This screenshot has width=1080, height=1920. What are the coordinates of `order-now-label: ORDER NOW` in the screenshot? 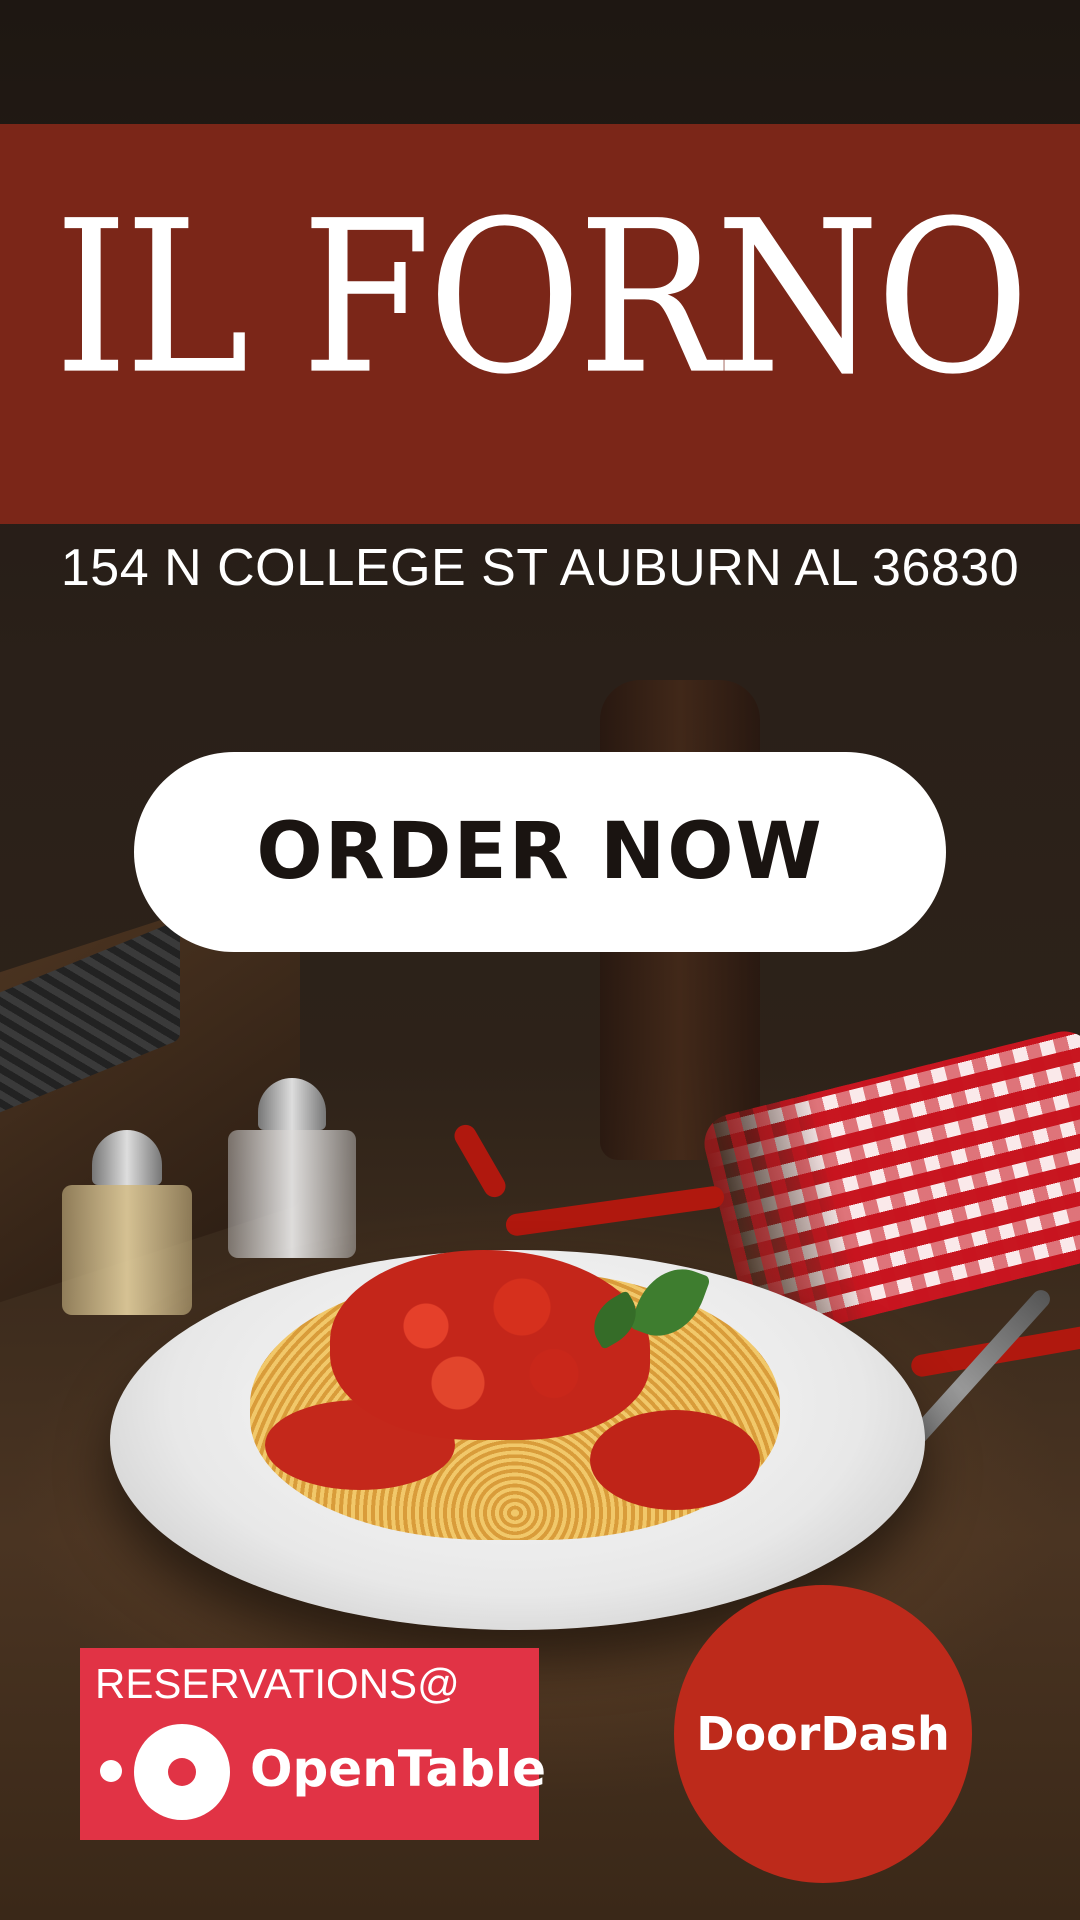 It's located at (540, 852).